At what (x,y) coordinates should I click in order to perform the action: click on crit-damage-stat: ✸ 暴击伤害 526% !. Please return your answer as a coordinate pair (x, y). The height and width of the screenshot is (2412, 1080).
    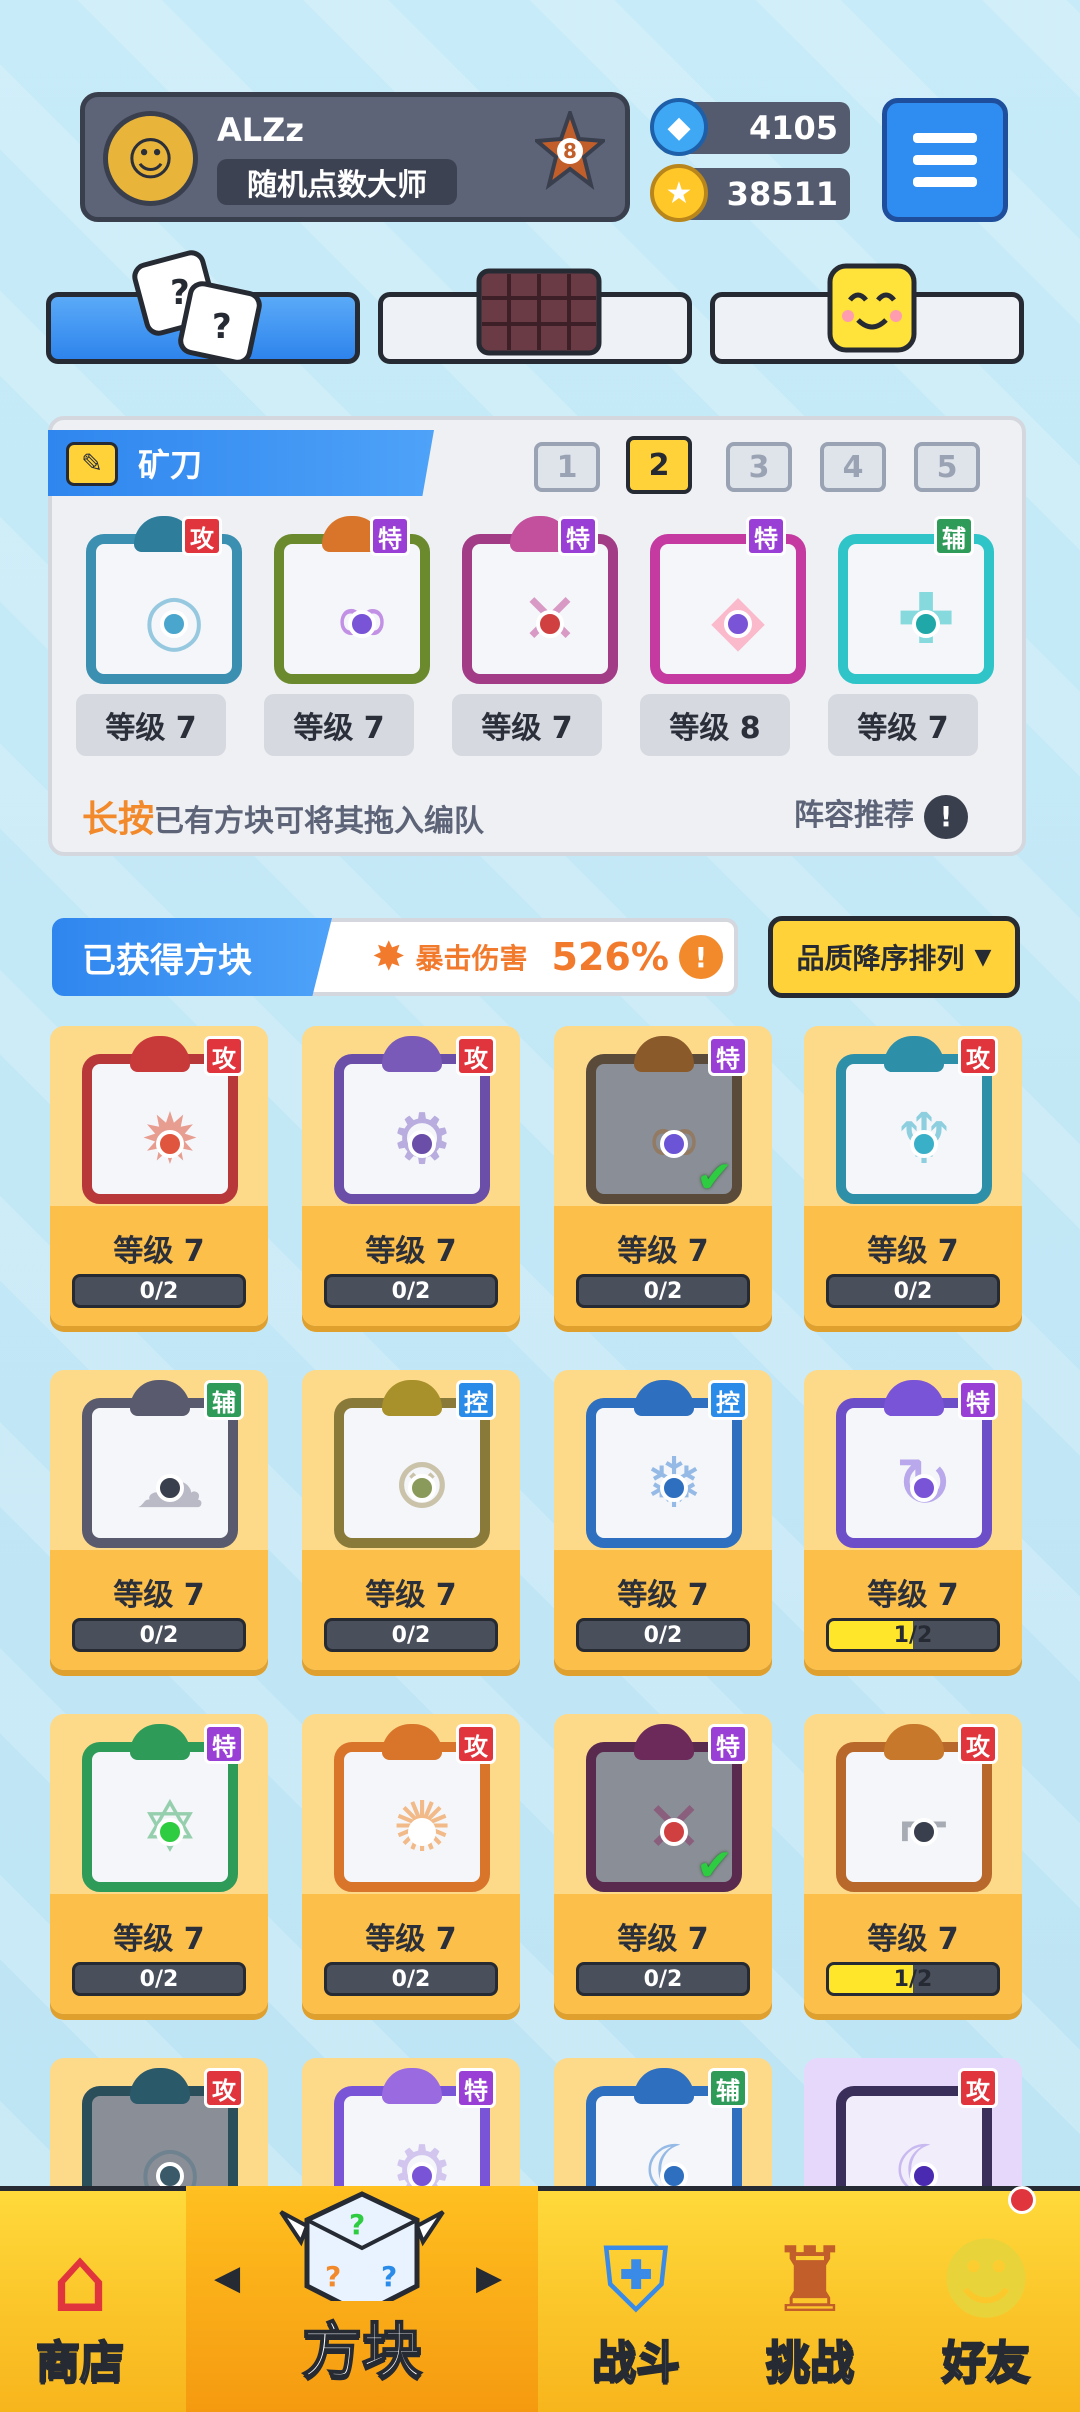
    Looking at the image, I should click on (547, 957).